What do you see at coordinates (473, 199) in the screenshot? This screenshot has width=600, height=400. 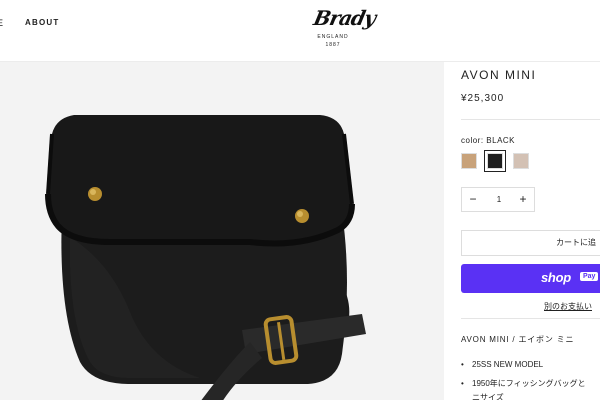 I see `quantity-decrease-button: −` at bounding box center [473, 199].